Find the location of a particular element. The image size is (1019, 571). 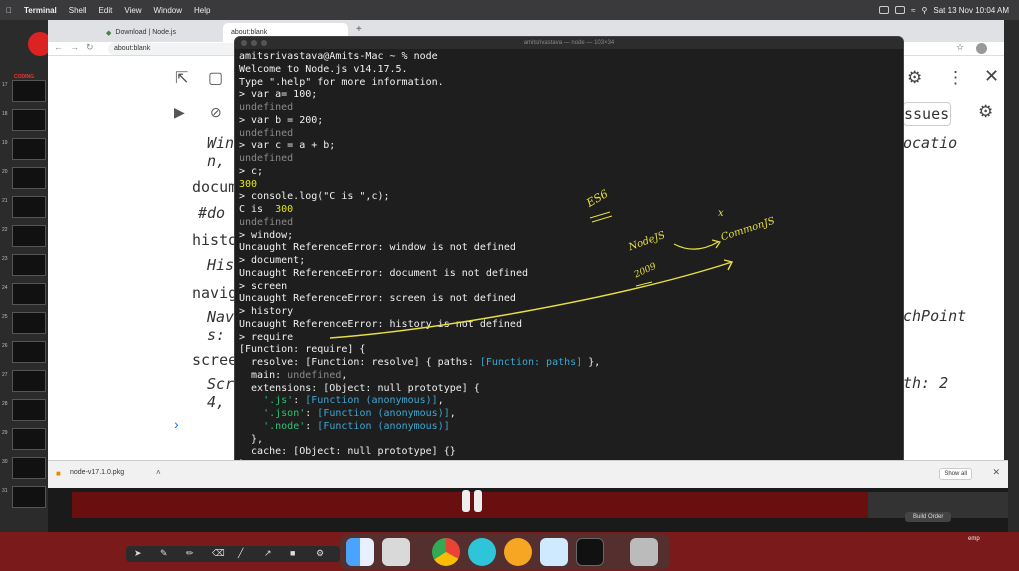

url-field: about:blank is located at coordinates (178, 49).